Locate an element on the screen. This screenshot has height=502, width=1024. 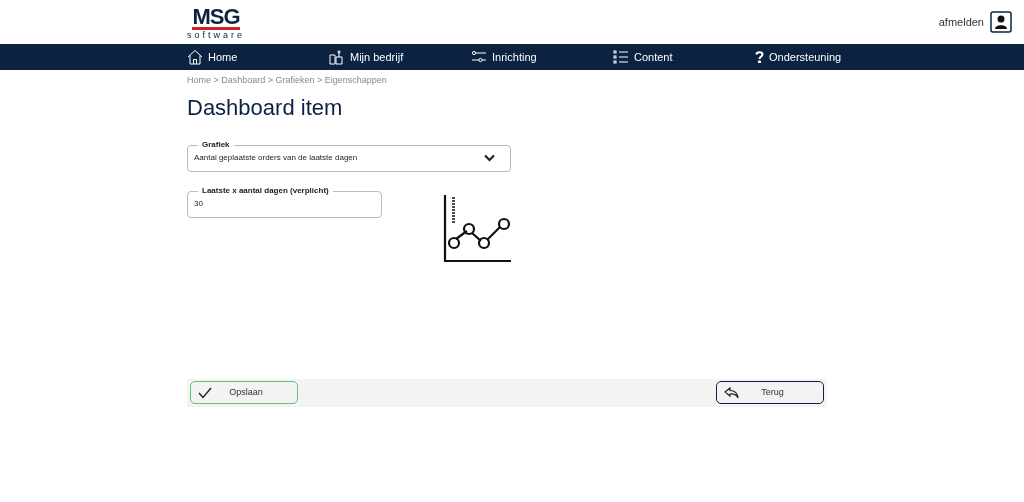
logout-link: afmelden is located at coordinates (961, 22).